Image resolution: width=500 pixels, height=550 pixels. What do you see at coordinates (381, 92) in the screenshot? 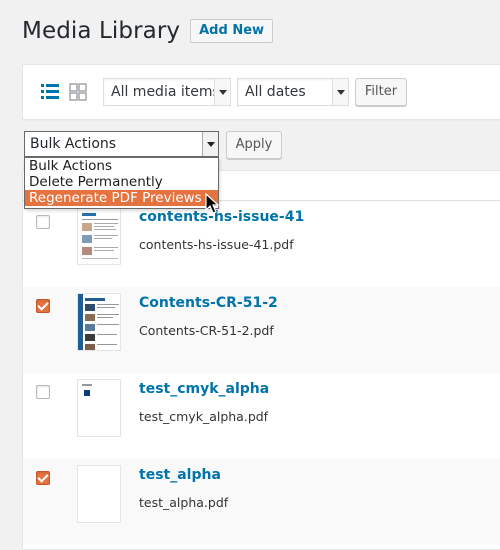
I see `filter-button: Filter` at bounding box center [381, 92].